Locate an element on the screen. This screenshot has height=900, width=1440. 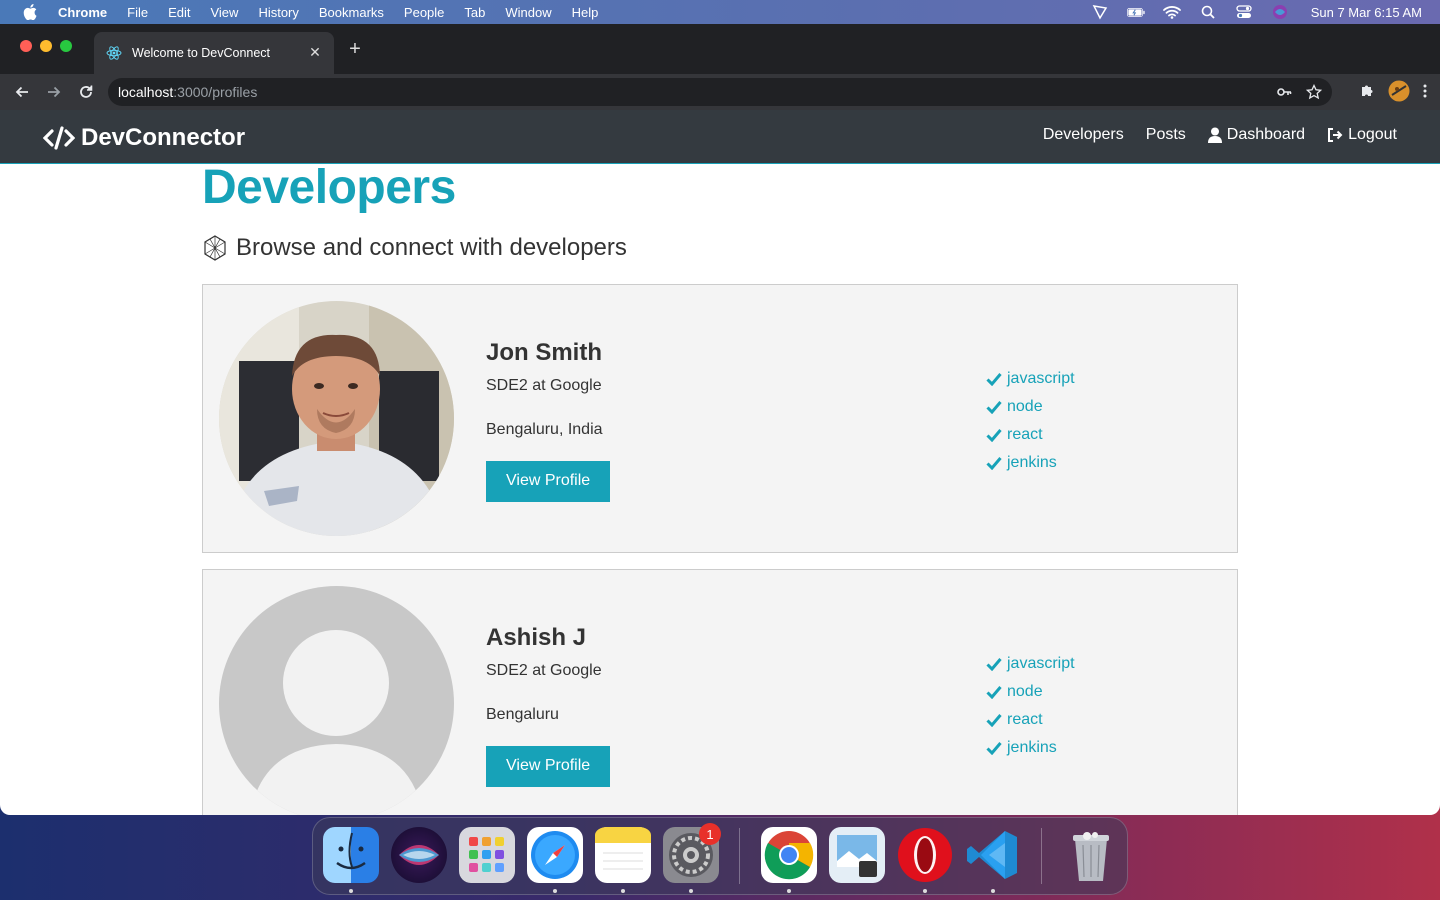
menu-file: File is located at coordinates (137, 12).